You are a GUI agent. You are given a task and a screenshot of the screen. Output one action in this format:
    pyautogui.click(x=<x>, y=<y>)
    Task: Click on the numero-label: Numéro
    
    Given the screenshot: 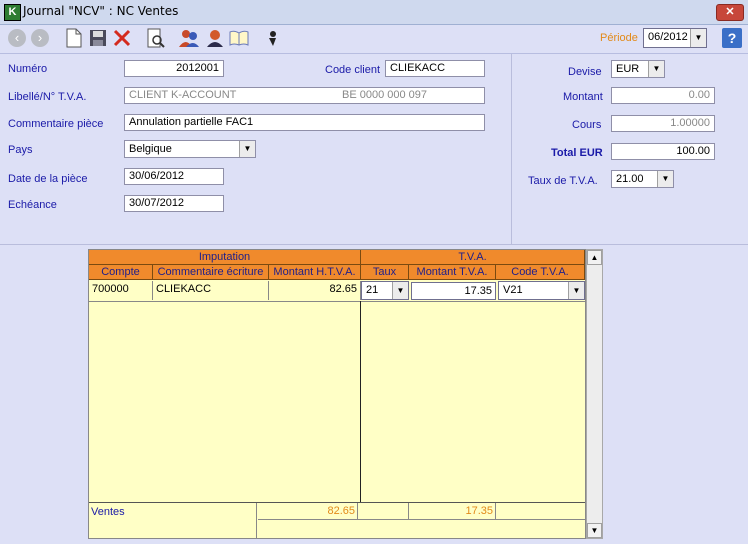 What is the action you would take?
    pyautogui.click(x=28, y=69)
    